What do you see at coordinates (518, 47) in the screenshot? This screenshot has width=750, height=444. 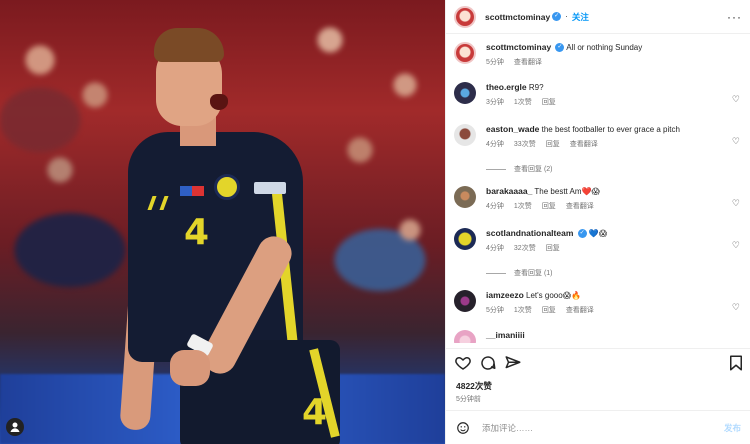 I see `caption-username: scottmctominay` at bounding box center [518, 47].